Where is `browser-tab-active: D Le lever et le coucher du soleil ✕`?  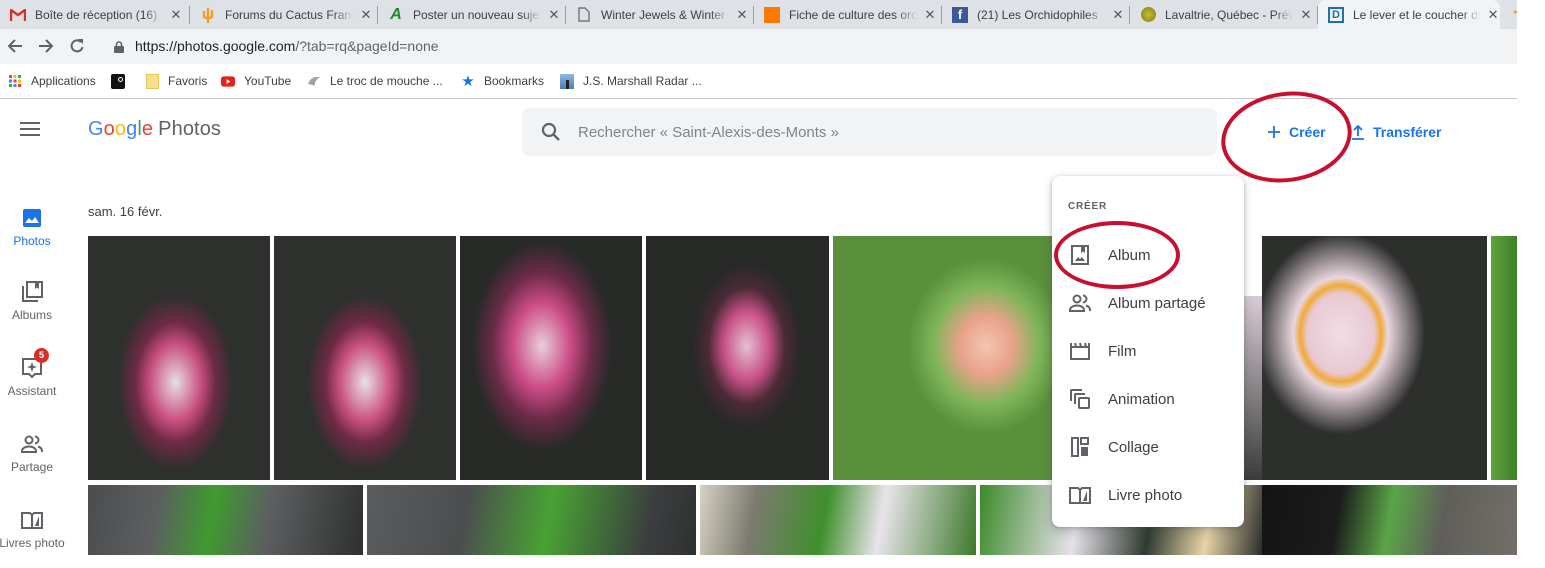 browser-tab-active: D Le lever et le coucher du soleil ✕ is located at coordinates (1409, 14).